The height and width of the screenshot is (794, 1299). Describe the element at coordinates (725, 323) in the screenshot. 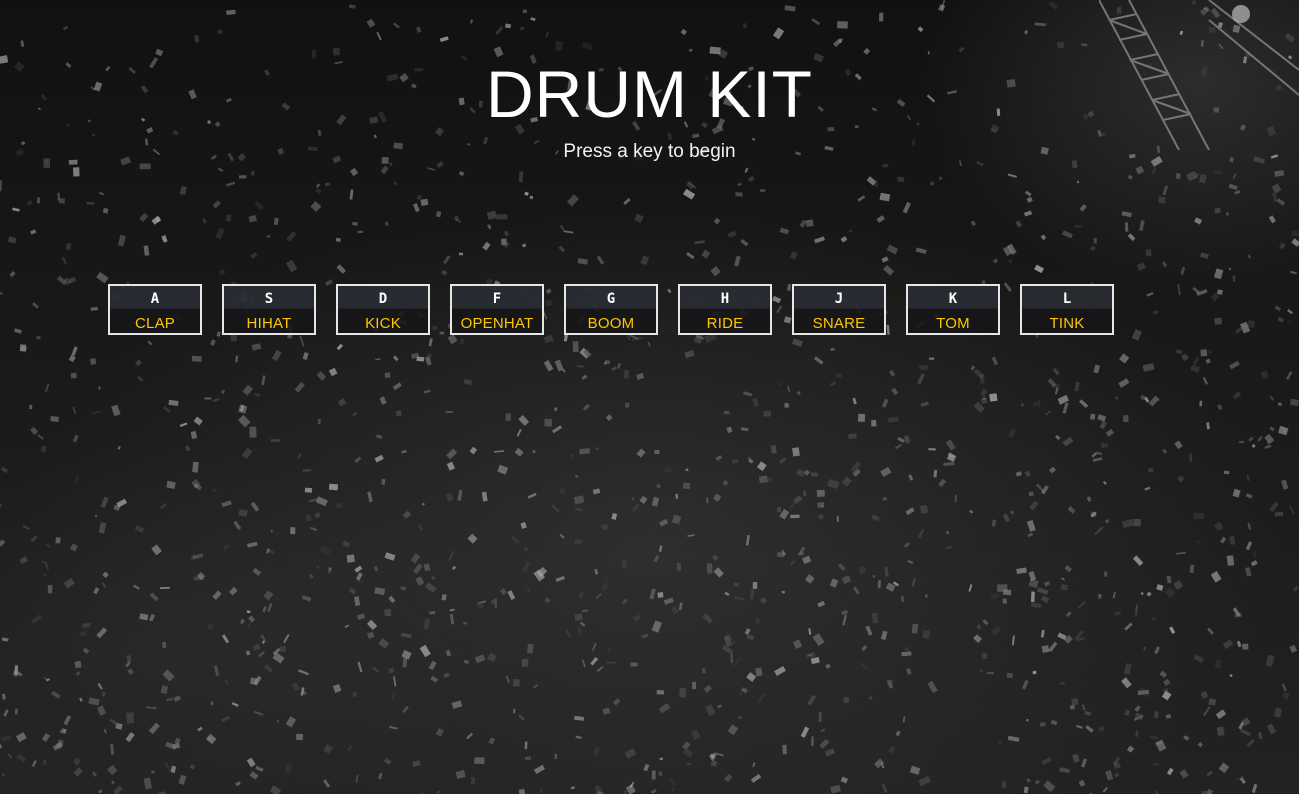

I see `sound-label: RIDE` at that location.